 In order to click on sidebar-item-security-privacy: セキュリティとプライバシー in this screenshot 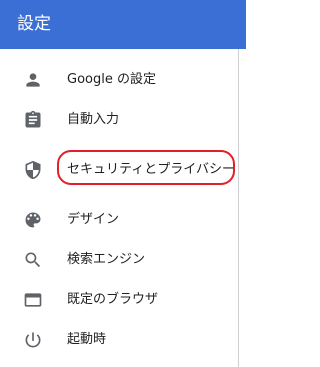, I will do `click(119, 170)`.